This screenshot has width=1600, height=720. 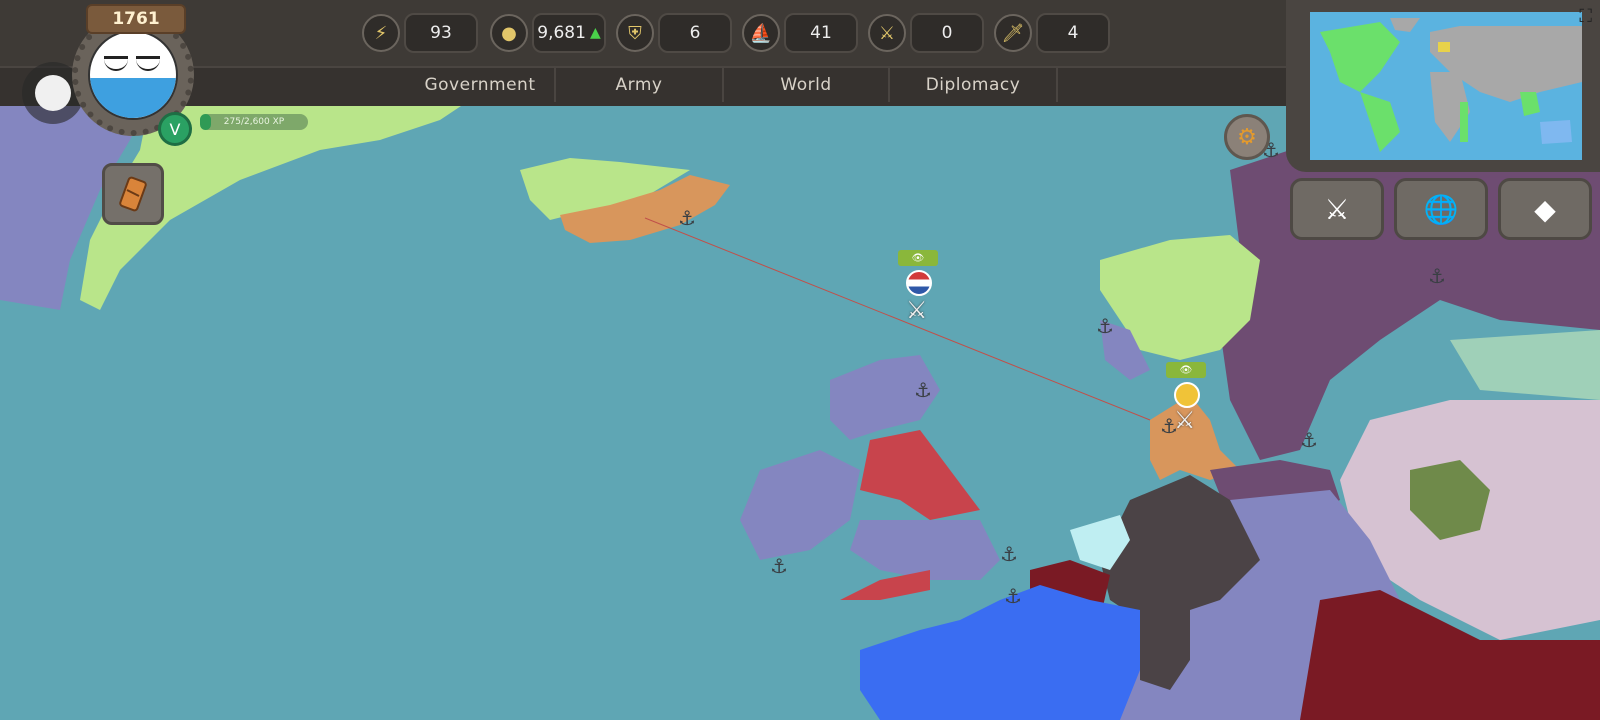 What do you see at coordinates (821, 33) in the screenshot?
I see `resource-value: 41` at bounding box center [821, 33].